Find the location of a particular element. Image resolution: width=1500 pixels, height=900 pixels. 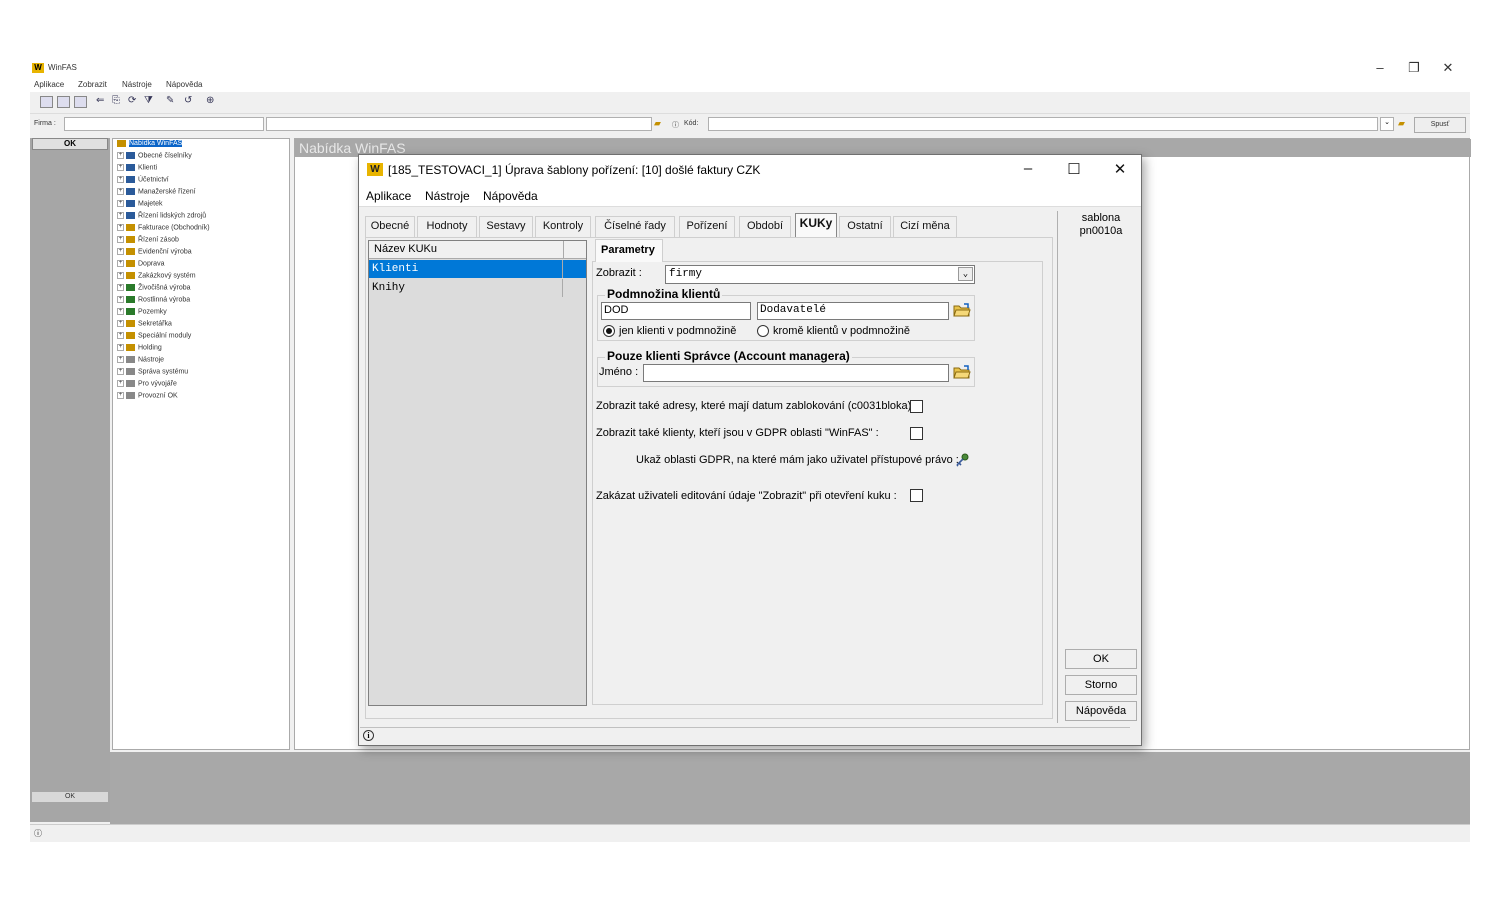

menu-nastroje: Nástroje is located at coordinates (137, 84).